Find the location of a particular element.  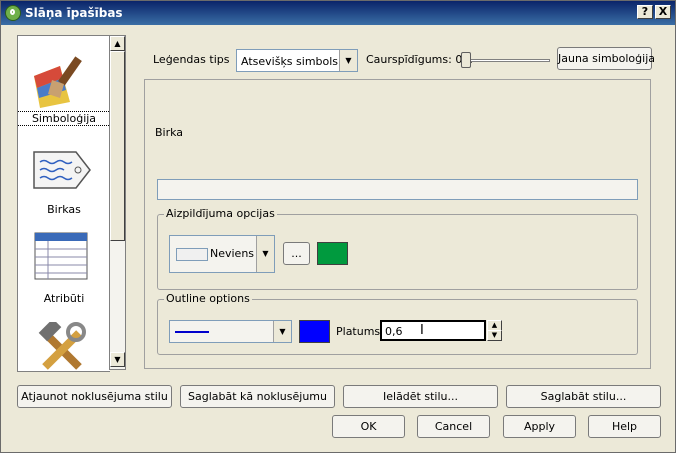

fill-color-button is located at coordinates (332, 253).